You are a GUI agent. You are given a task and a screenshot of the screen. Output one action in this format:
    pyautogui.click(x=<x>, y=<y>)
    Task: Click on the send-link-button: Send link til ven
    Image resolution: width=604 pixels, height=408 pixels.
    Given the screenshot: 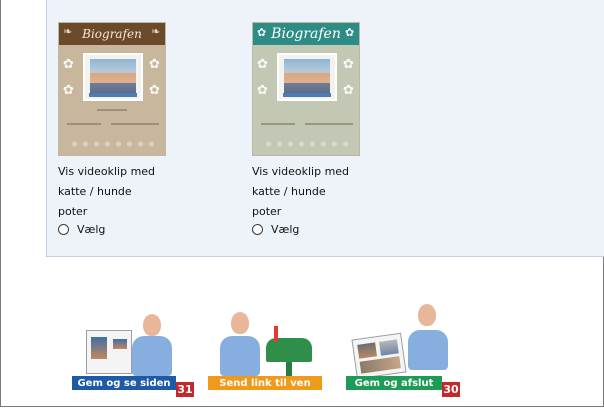 What is the action you would take?
    pyautogui.click(x=266, y=348)
    